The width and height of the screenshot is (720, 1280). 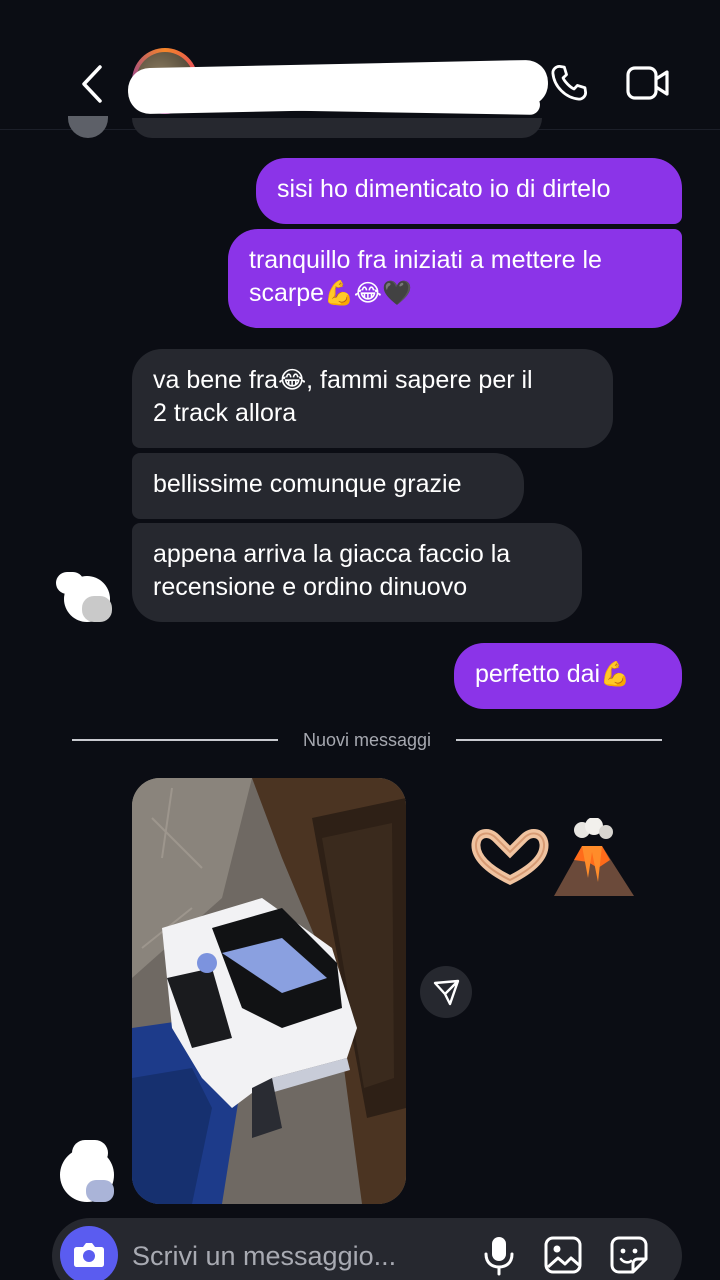 What do you see at coordinates (92, 84) in the screenshot?
I see `back-icon` at bounding box center [92, 84].